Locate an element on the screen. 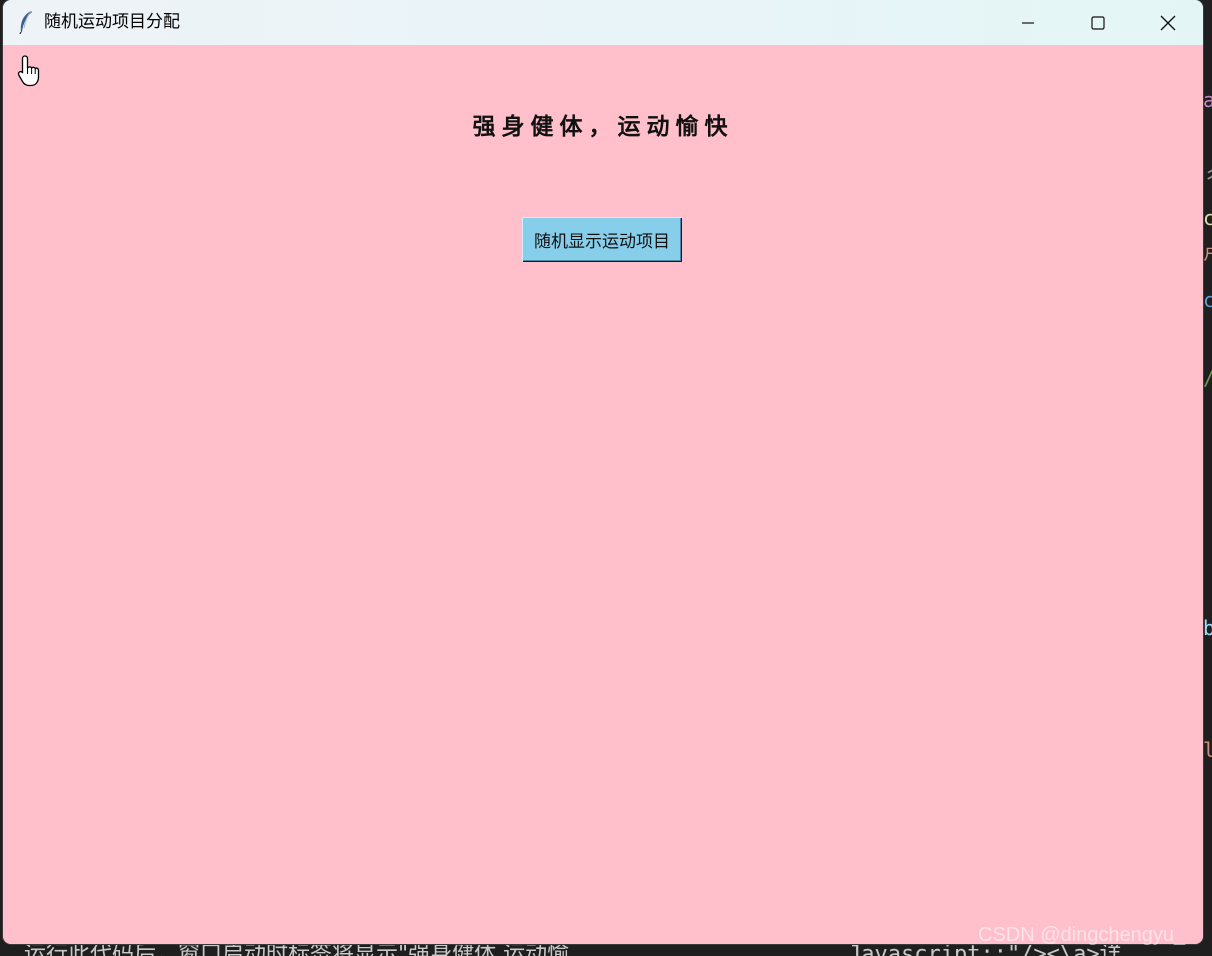  title-bar: 随机运动项目分配 is located at coordinates (603, 22).